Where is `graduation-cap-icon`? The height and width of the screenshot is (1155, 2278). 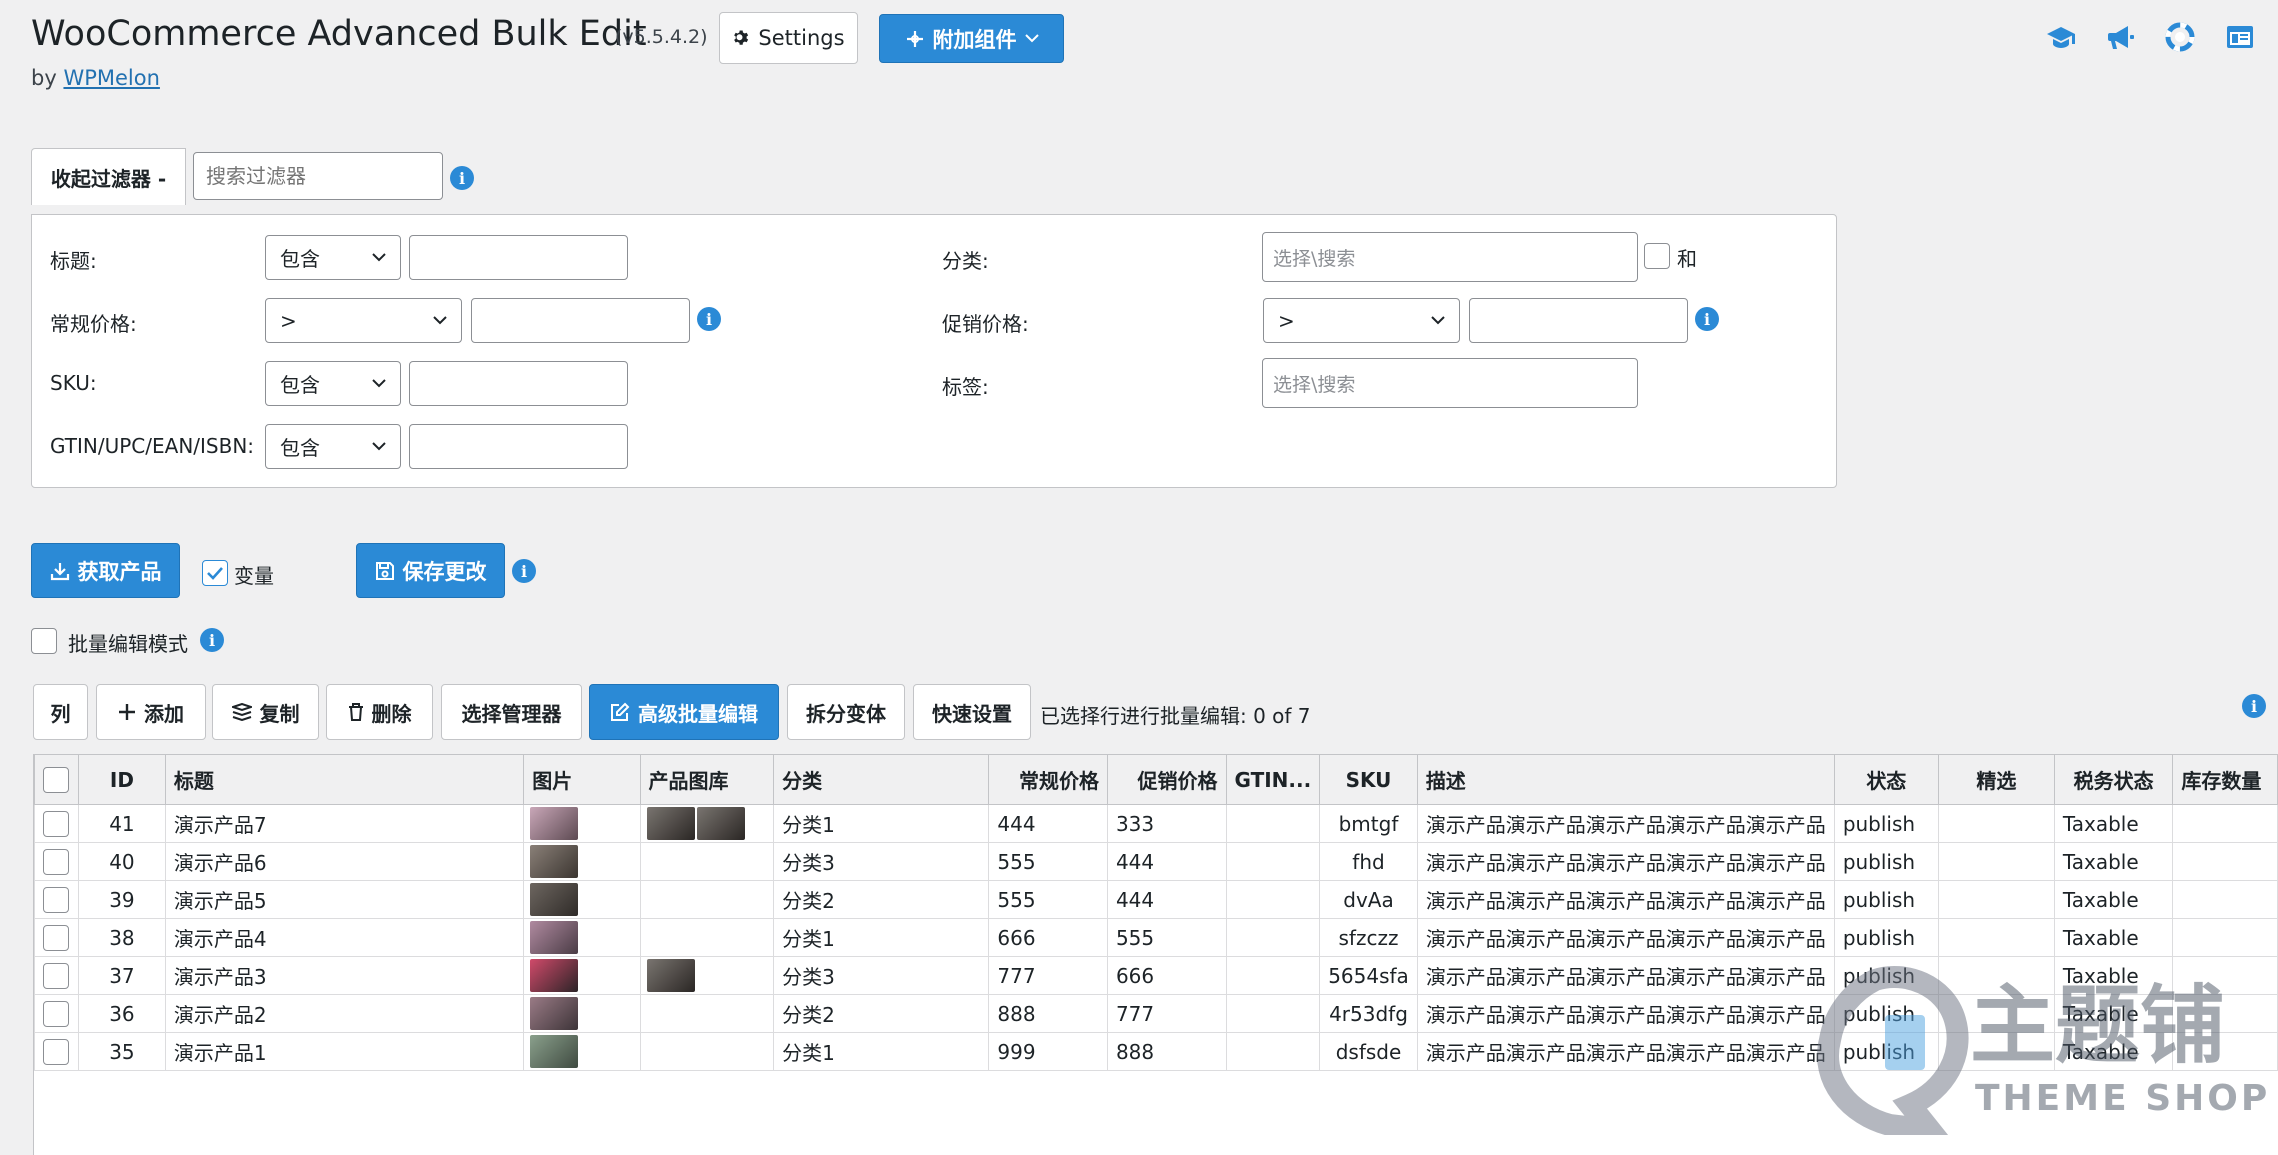
graduation-cap-icon is located at coordinates (2061, 37).